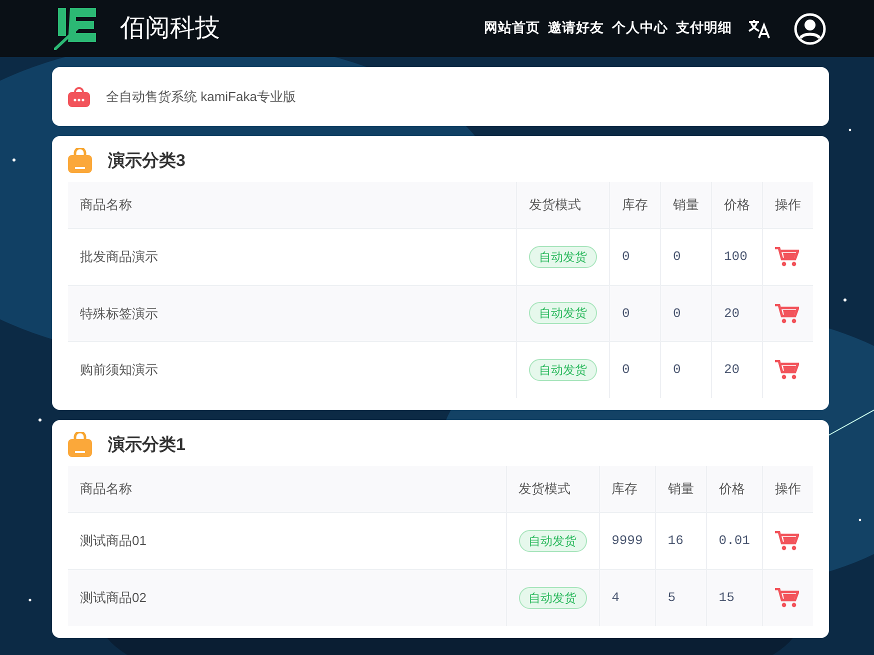 The height and width of the screenshot is (655, 874). Describe the element at coordinates (201, 97) in the screenshot. I see `notice-text: 全自动售货系统 kamiFaka专业版` at that location.